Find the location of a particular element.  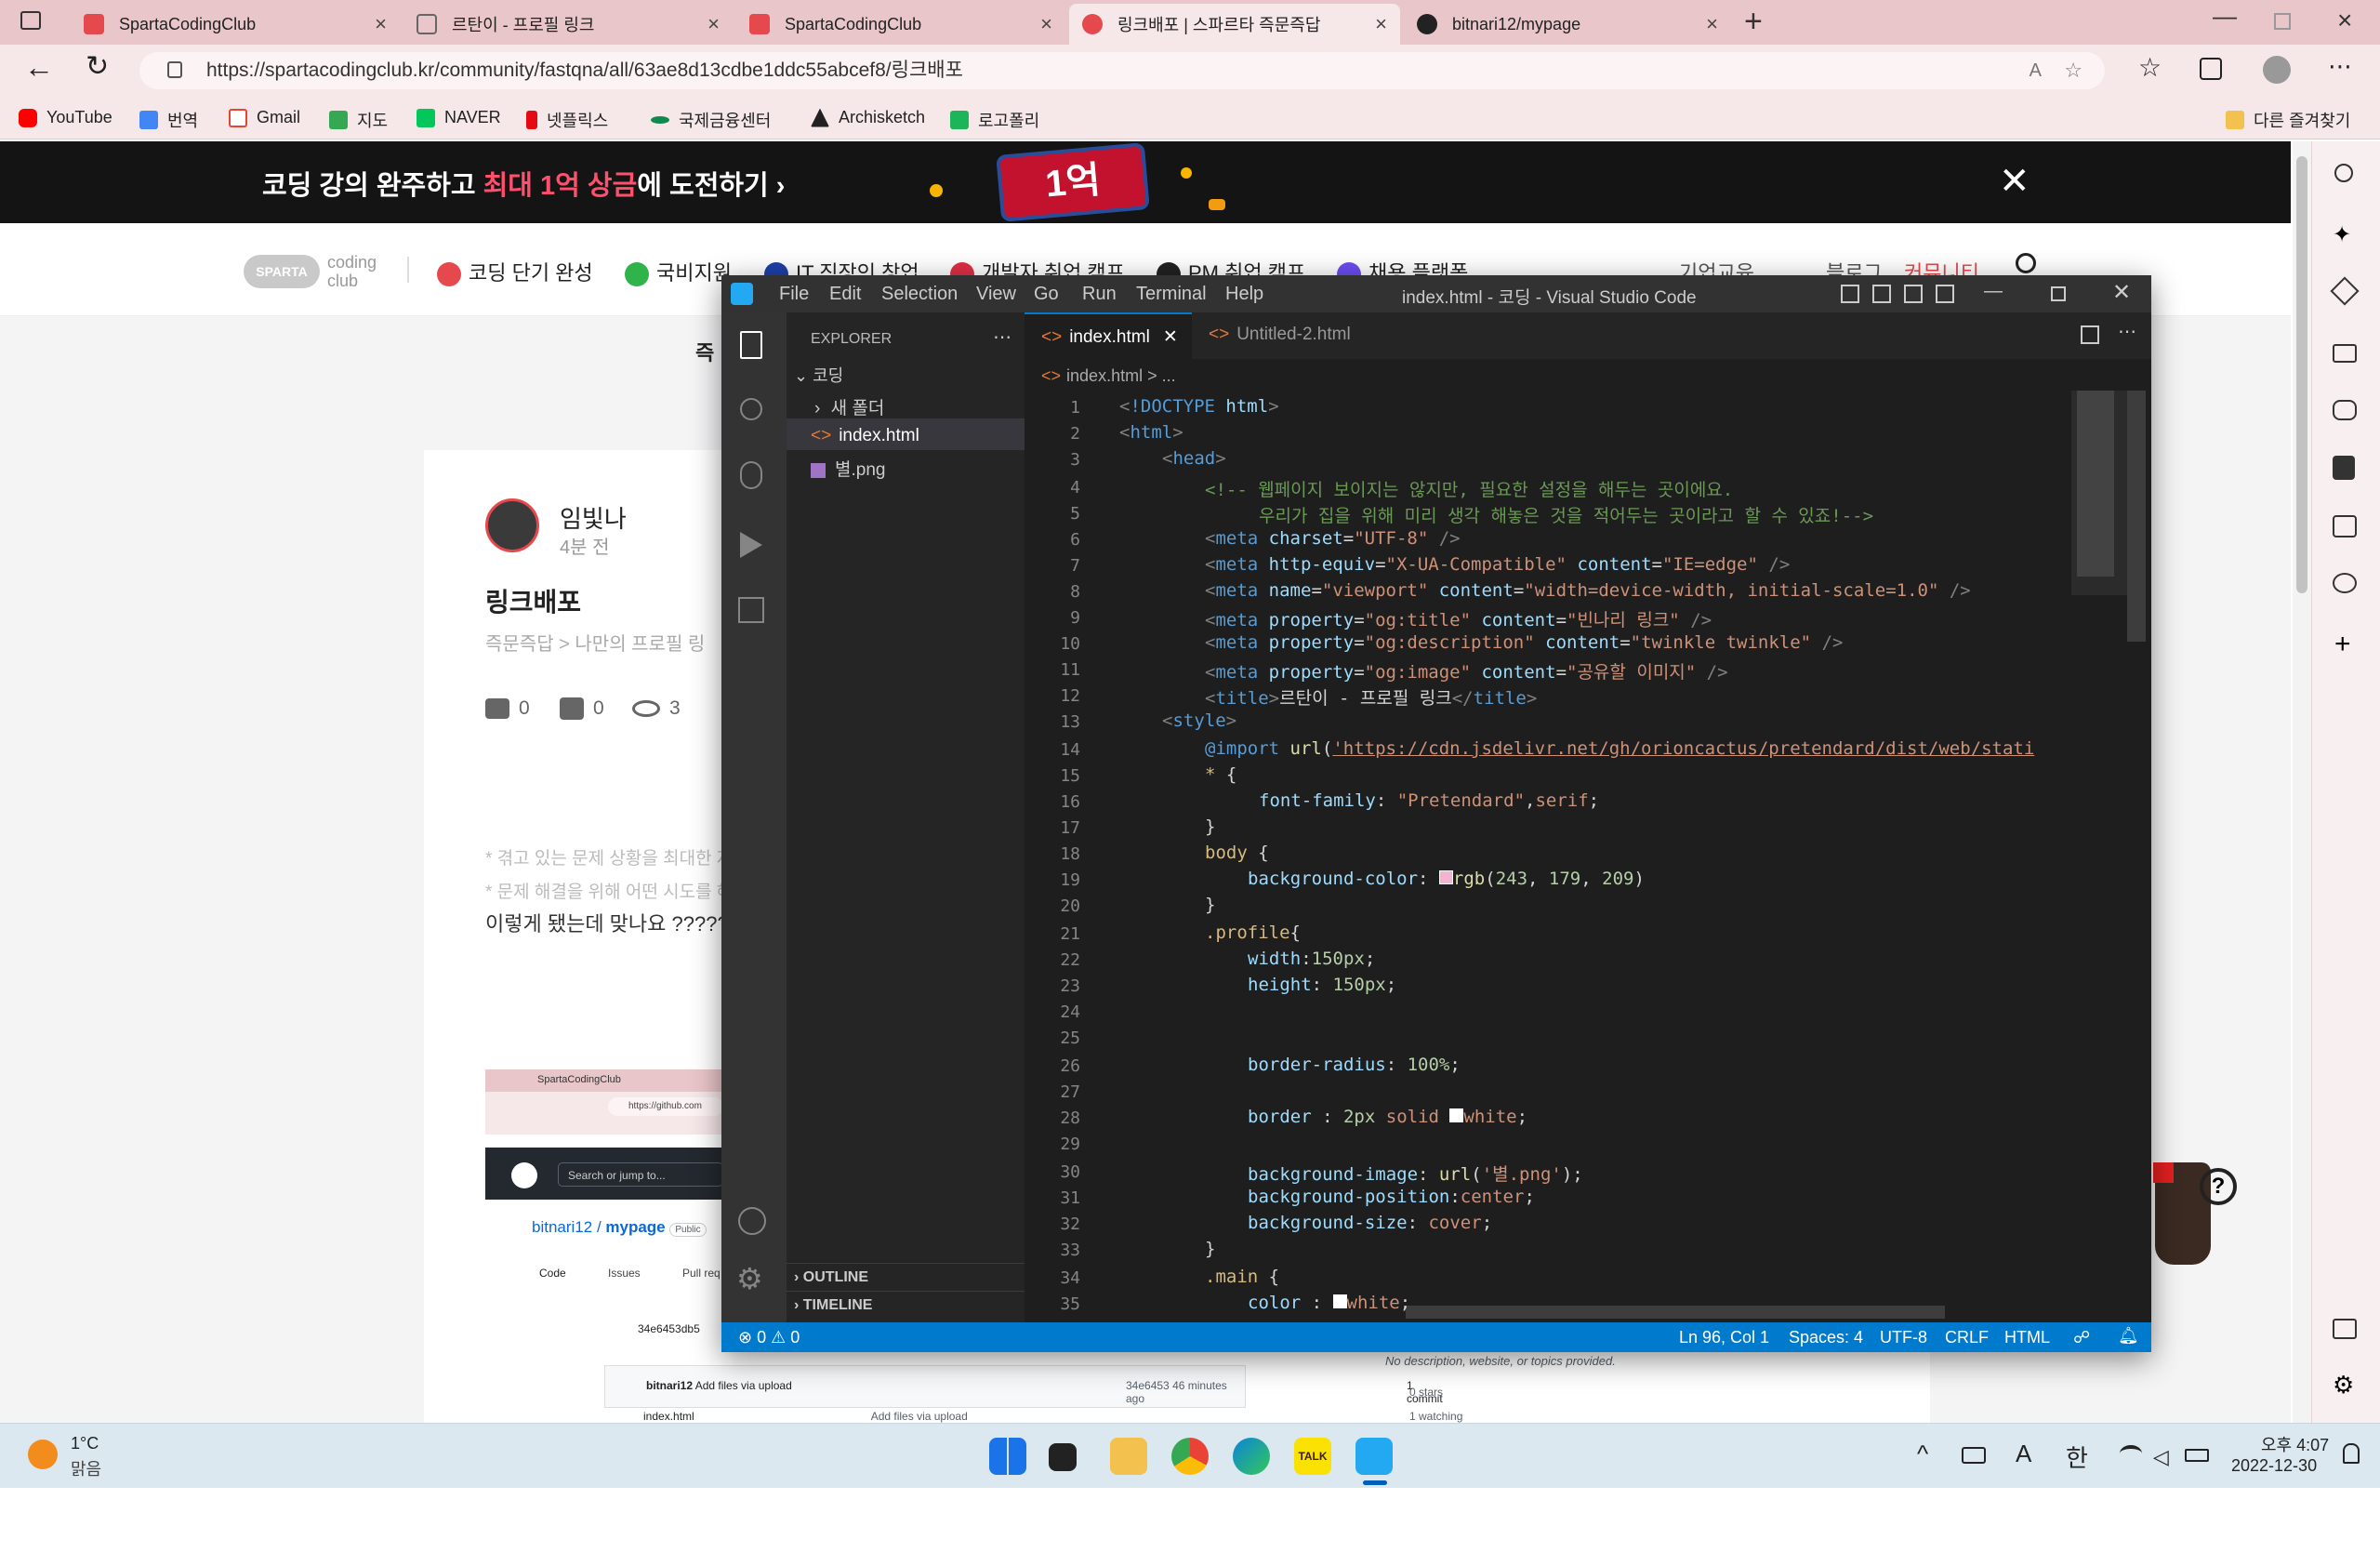

bookmark-netflix: 넷플릭스 is located at coordinates (567, 120).